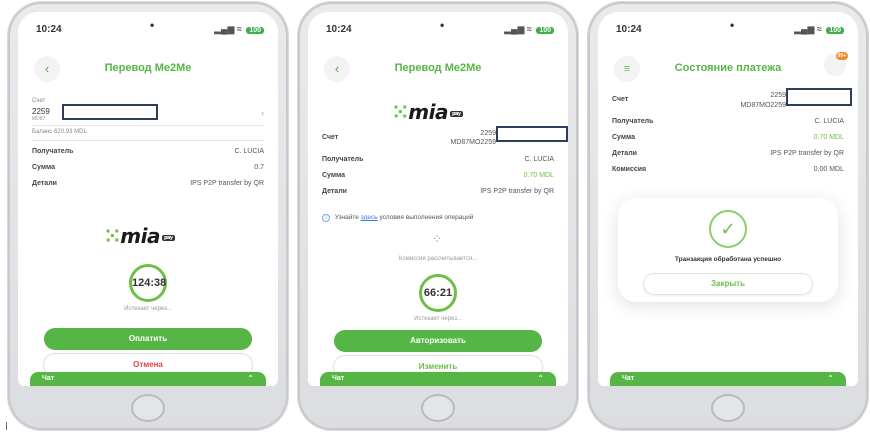 Image resolution: width=870 pixels, height=432 pixels. I want to click on info-icon: i, so click(326, 218).